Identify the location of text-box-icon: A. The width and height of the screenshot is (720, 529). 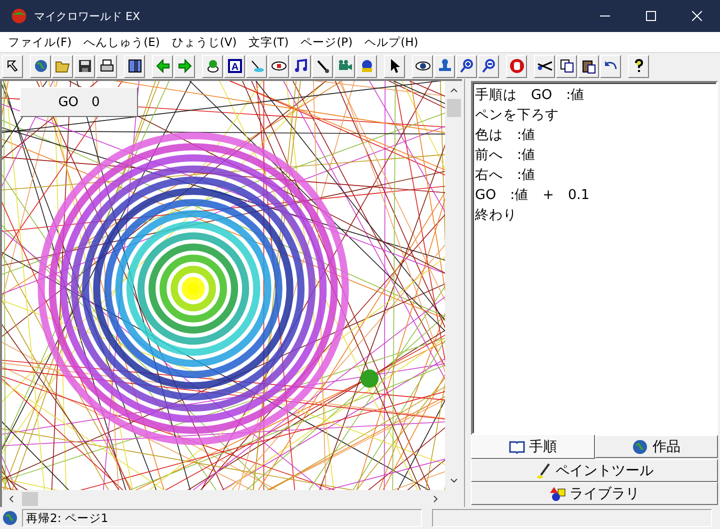
(234, 66).